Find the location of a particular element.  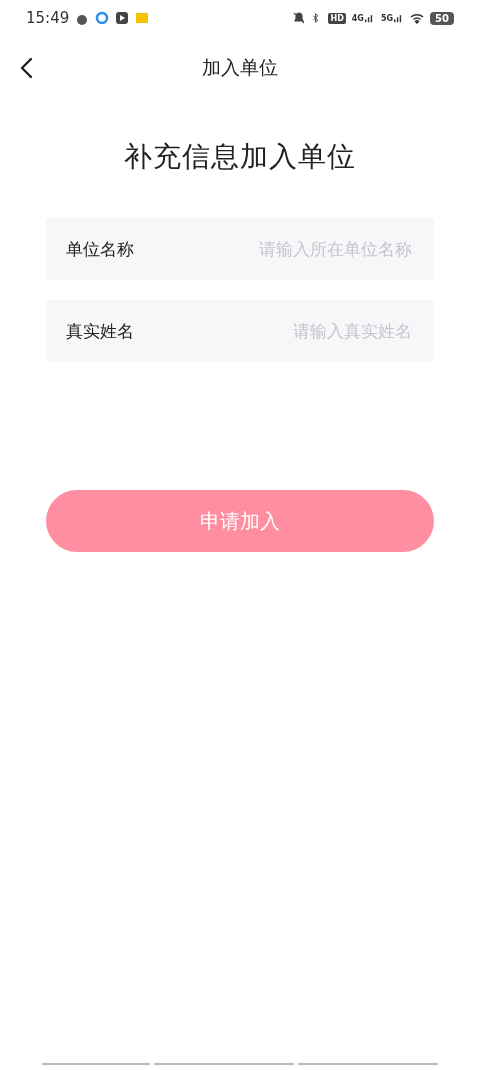

page-title: 加入单位 is located at coordinates (240, 67).